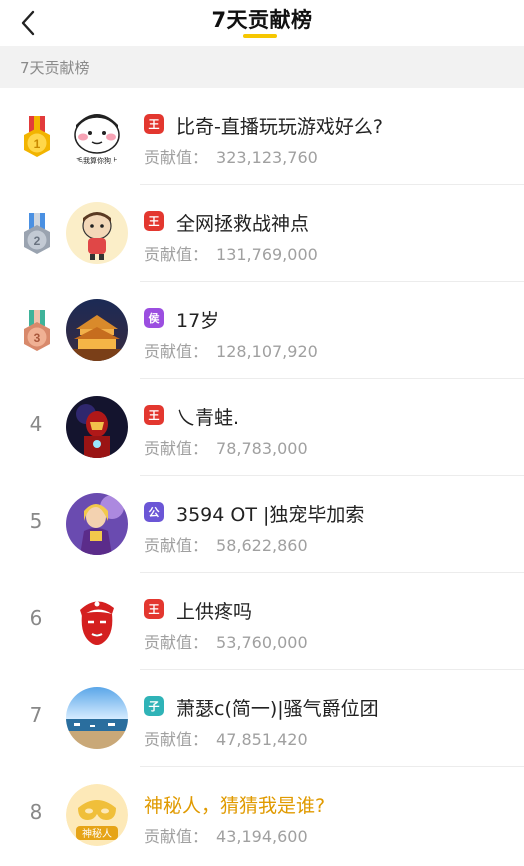 This screenshot has height=866, width=524. I want to click on leaderboard-row: 7 子 萧瑟c(简一)|骚气爵位团 贡献值： 47,851,420, so click(262, 718).